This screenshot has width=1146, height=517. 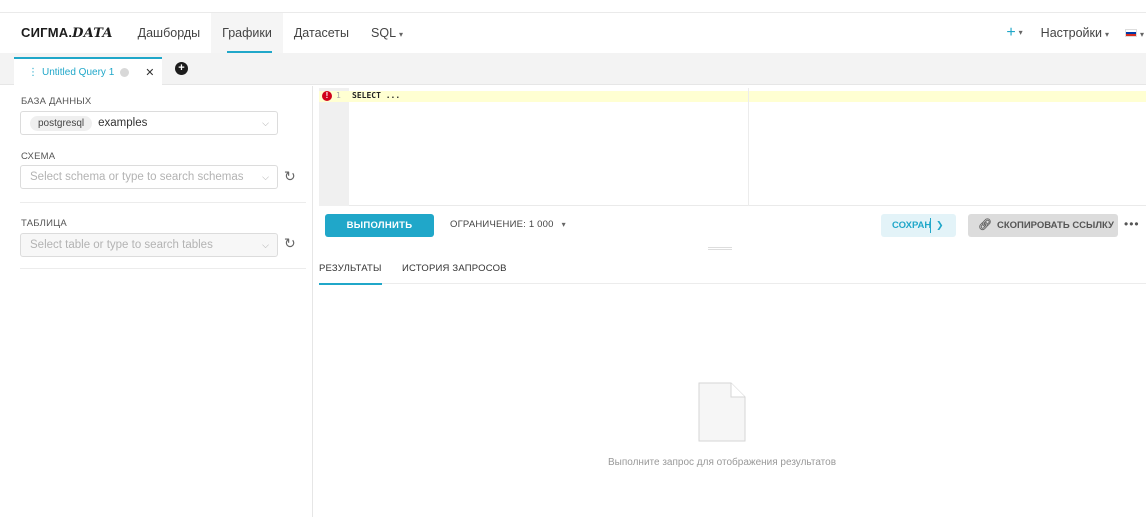 What do you see at coordinates (247, 32) in the screenshot?
I see `nav-item-charts: Графики` at bounding box center [247, 32].